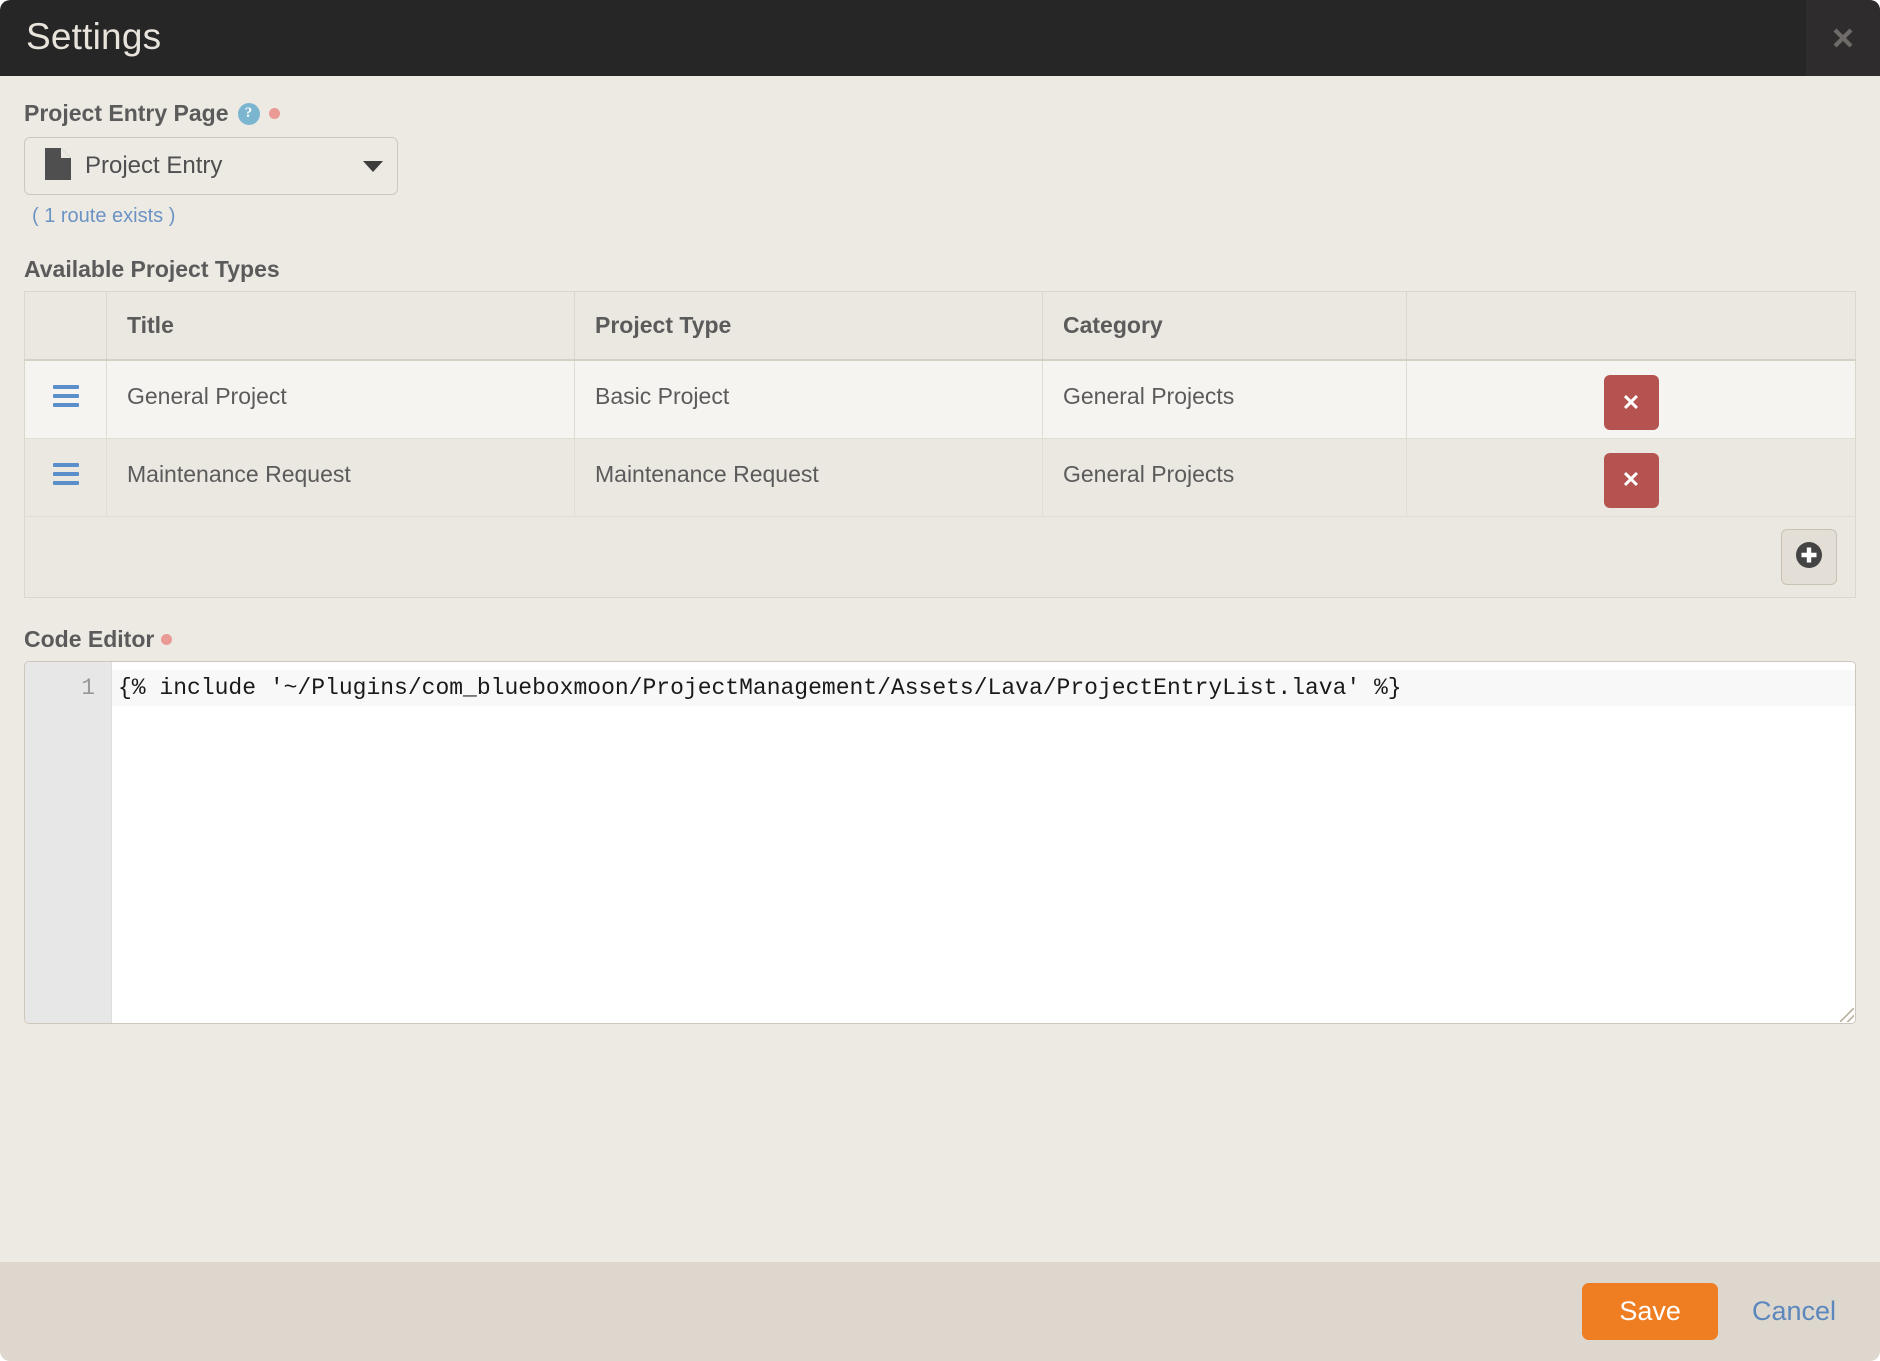  I want to click on cell-project-type: Maintenance Request, so click(808, 477).